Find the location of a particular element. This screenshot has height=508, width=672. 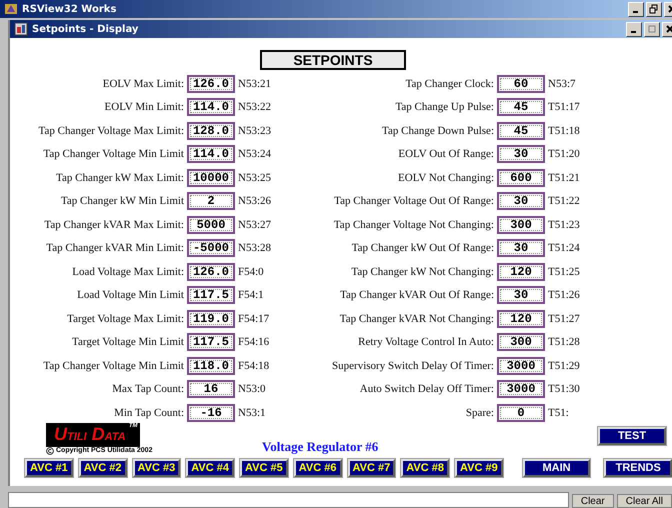

clear-button: Clear is located at coordinates (593, 501).